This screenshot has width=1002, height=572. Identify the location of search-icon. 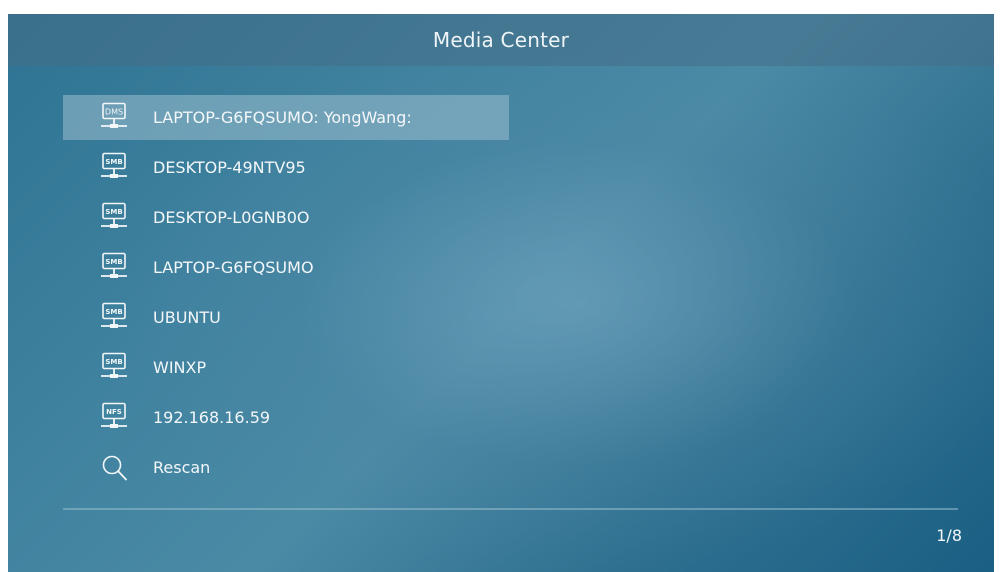
(114, 468).